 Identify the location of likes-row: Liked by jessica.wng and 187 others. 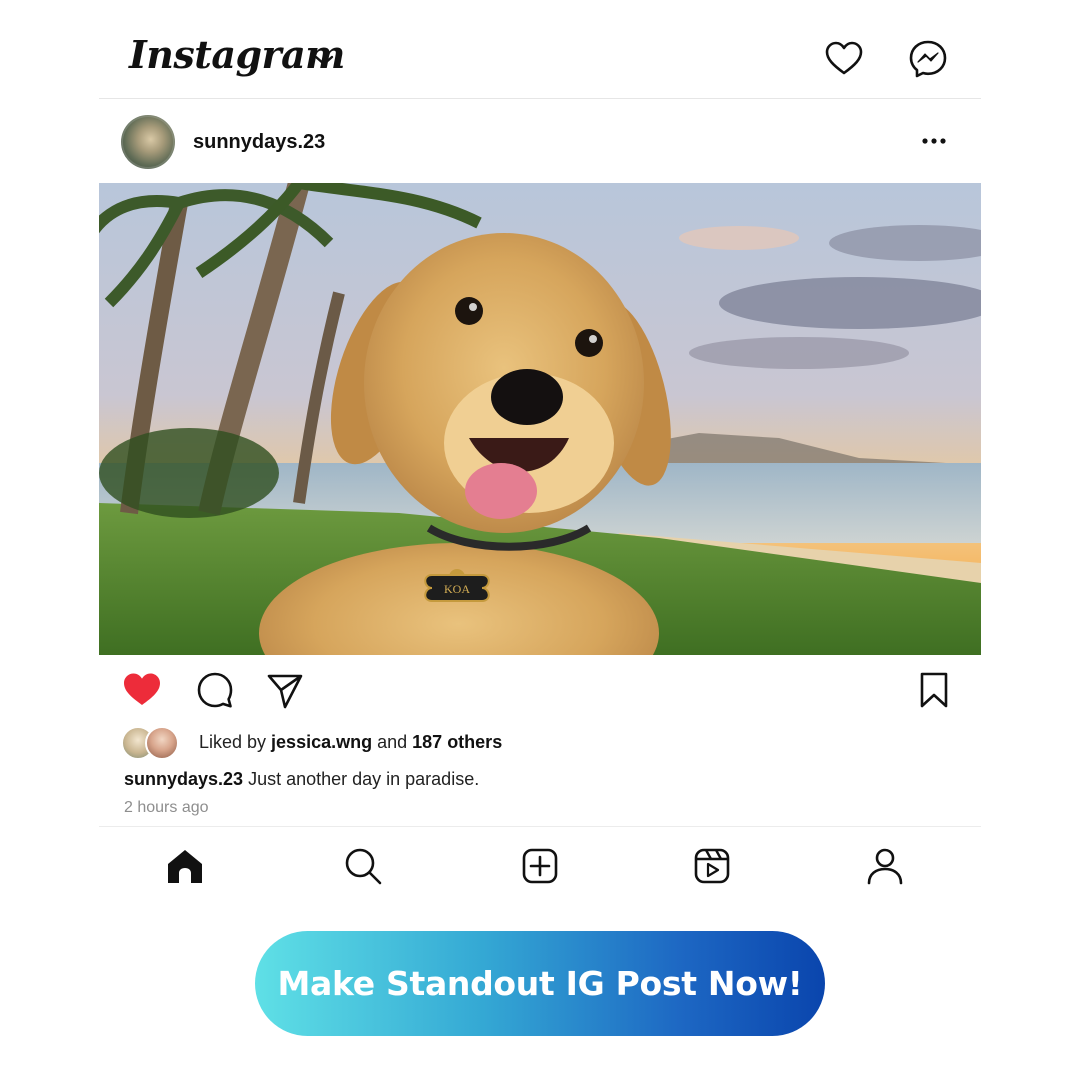
(521, 742).